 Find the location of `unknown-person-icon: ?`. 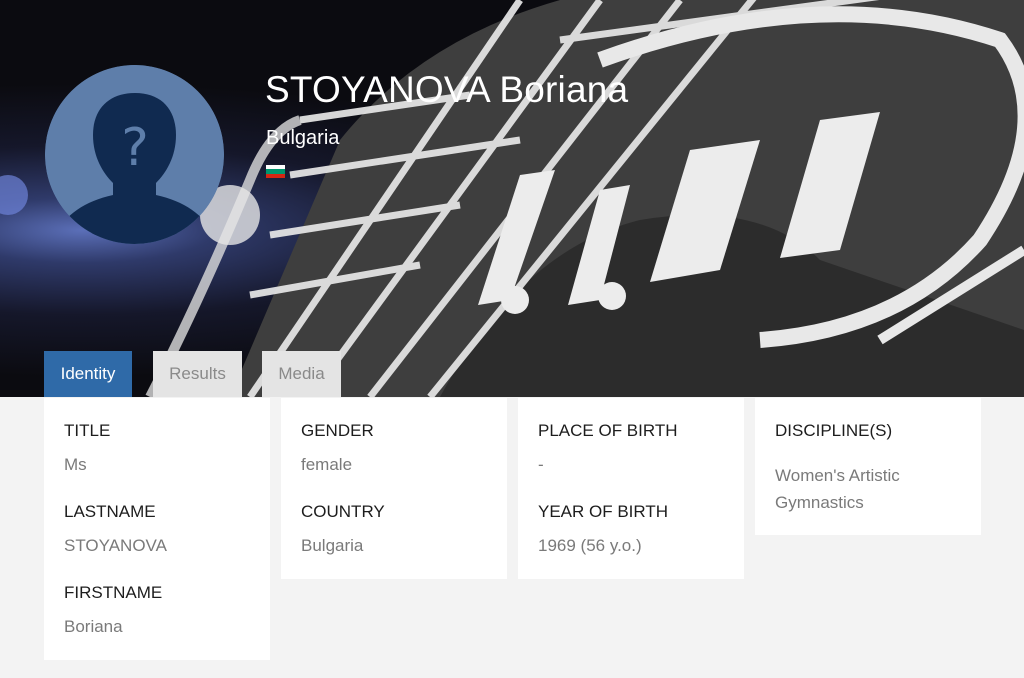

unknown-person-icon: ? is located at coordinates (134, 154).